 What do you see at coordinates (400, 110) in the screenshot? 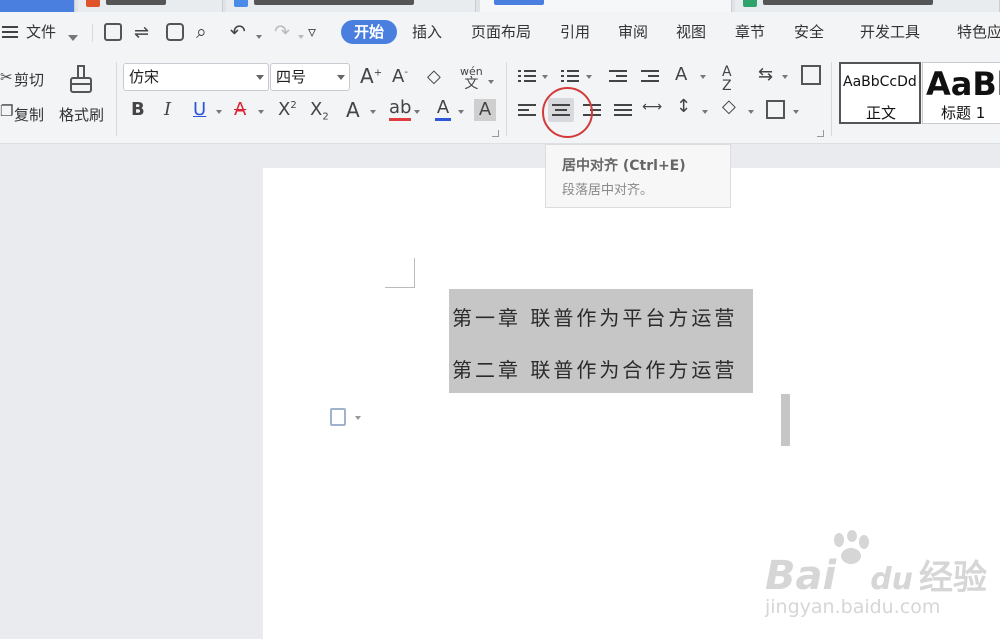
I see `highlight-icon: ab` at bounding box center [400, 110].